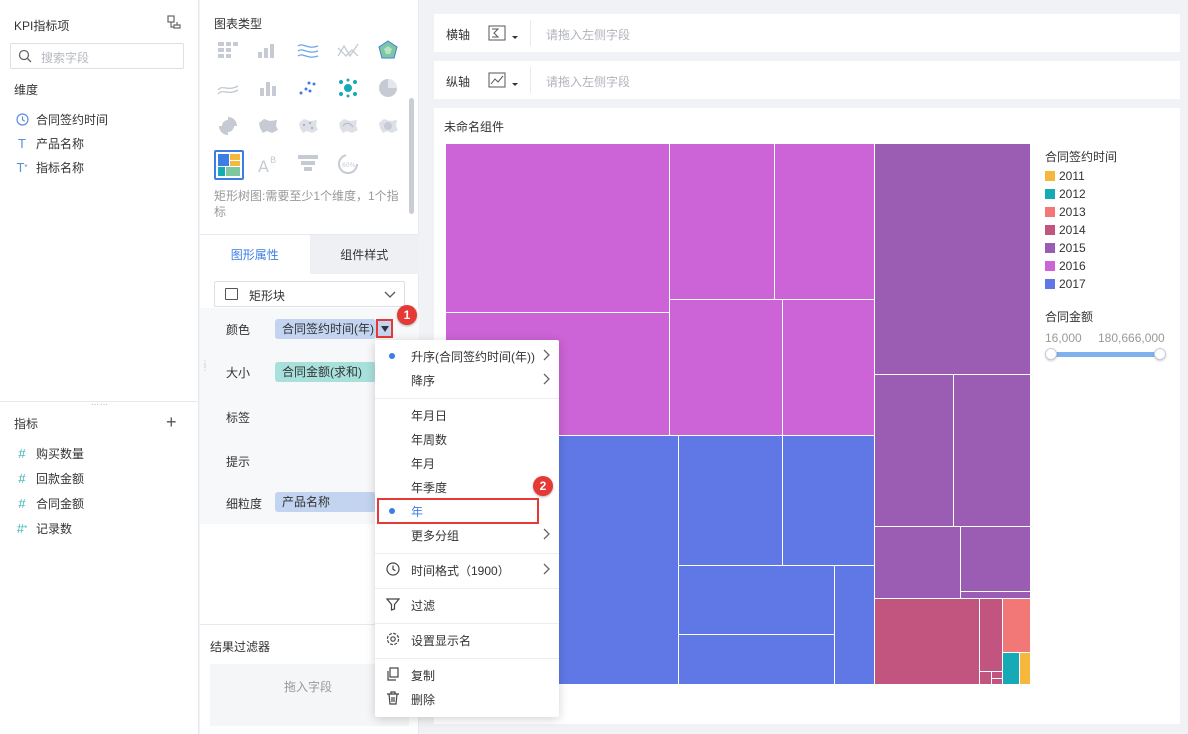  I want to click on dimension-item-contract-time: 合同签约时间, so click(61, 119).